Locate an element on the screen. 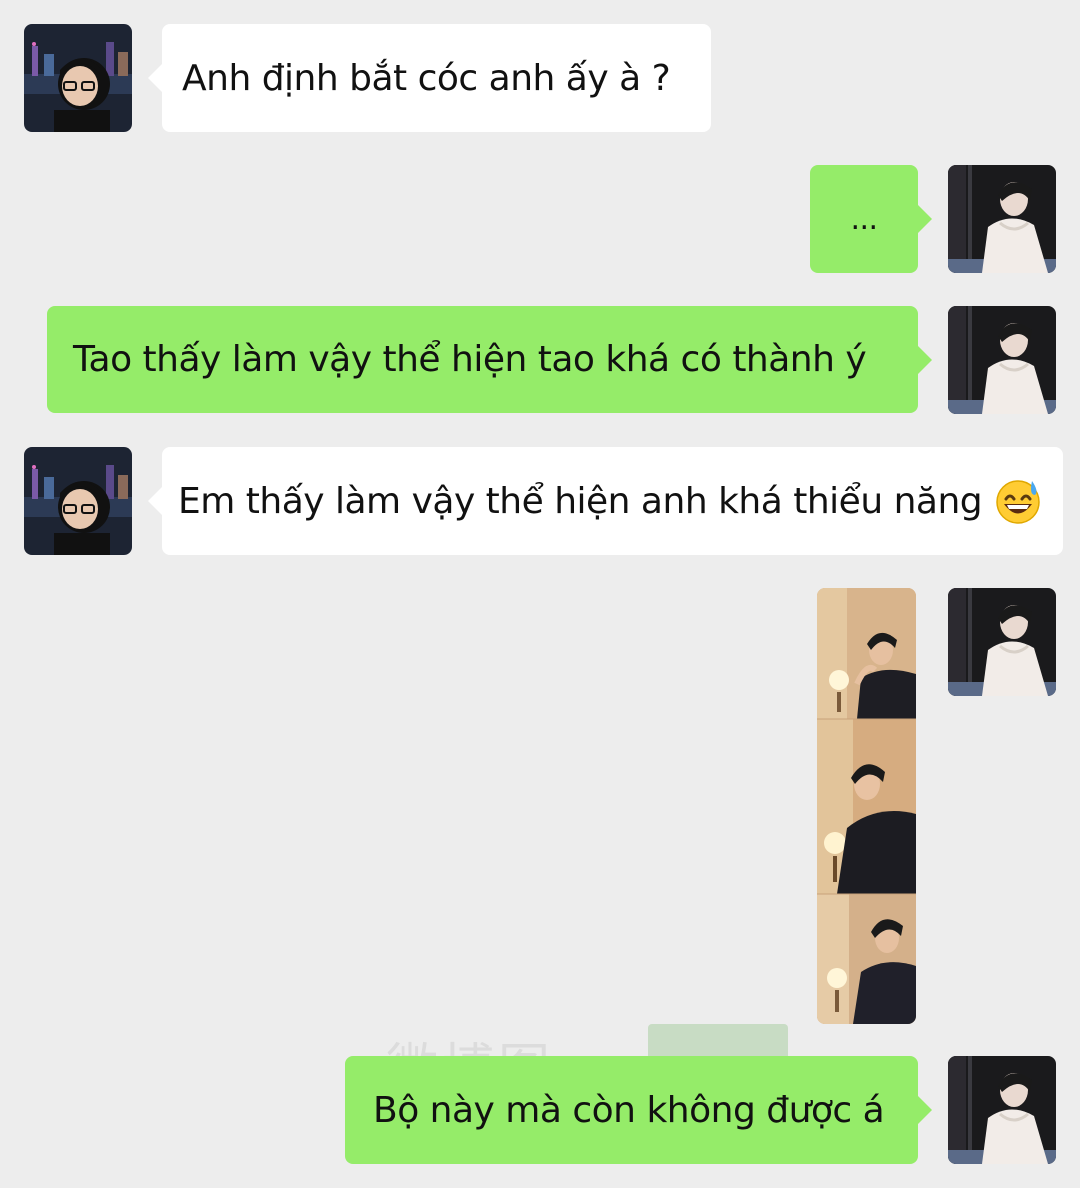 This screenshot has height=1188, width=1080. message-bubble-outgoing: Bộ này mà còn không được á is located at coordinates (638, 1110).